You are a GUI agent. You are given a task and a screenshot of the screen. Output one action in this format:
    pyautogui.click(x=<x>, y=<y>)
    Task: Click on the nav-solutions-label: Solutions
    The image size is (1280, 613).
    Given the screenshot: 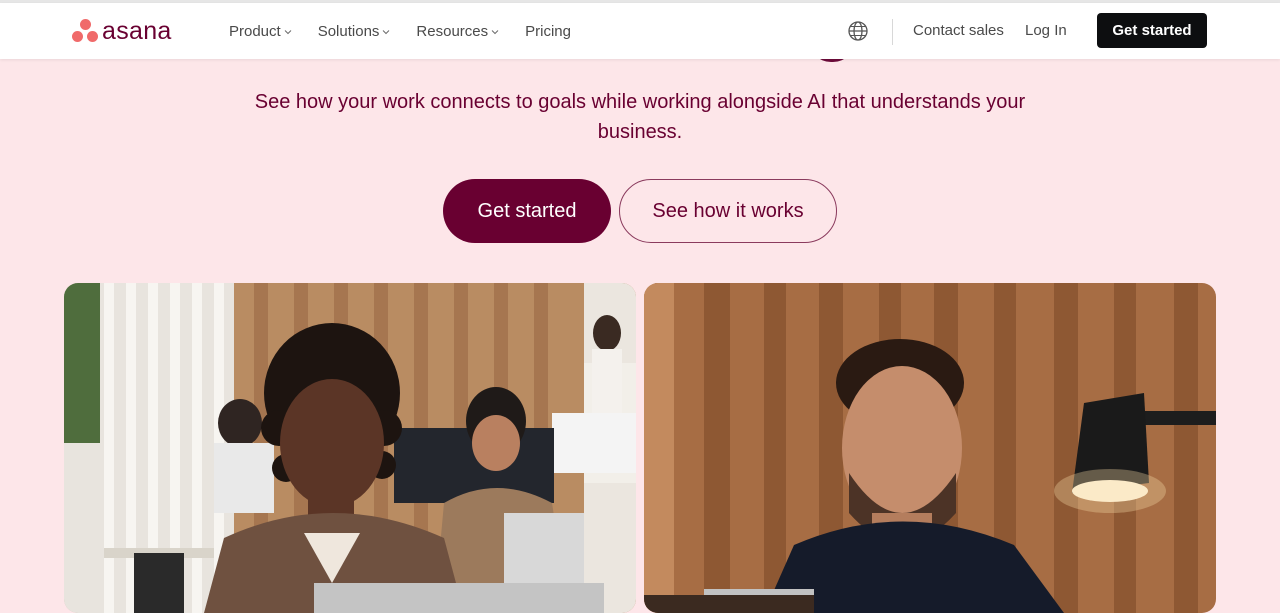 What is the action you would take?
    pyautogui.click(x=348, y=31)
    